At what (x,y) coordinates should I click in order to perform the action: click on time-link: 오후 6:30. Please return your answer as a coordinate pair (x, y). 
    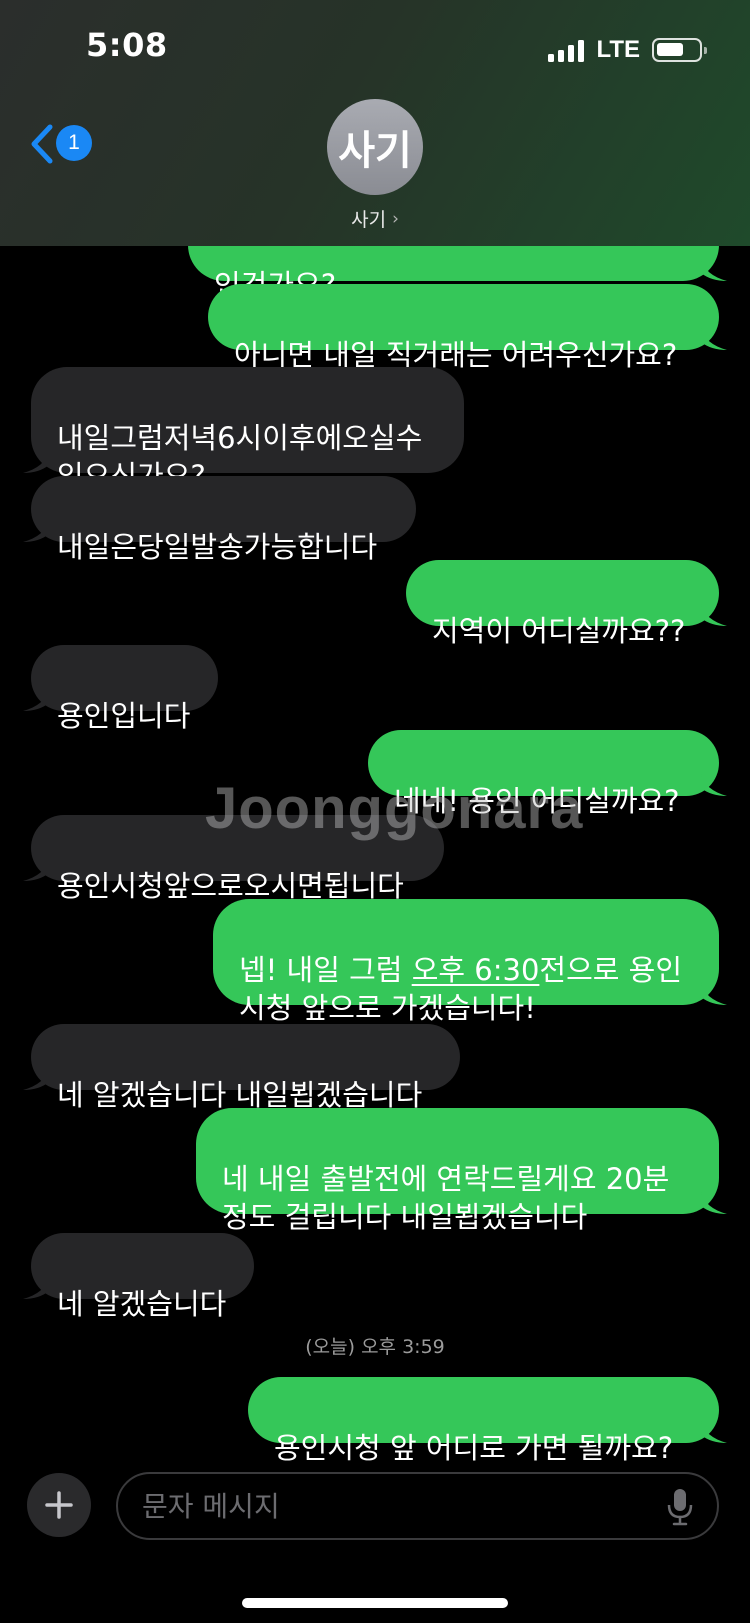
    Looking at the image, I should click on (476, 970).